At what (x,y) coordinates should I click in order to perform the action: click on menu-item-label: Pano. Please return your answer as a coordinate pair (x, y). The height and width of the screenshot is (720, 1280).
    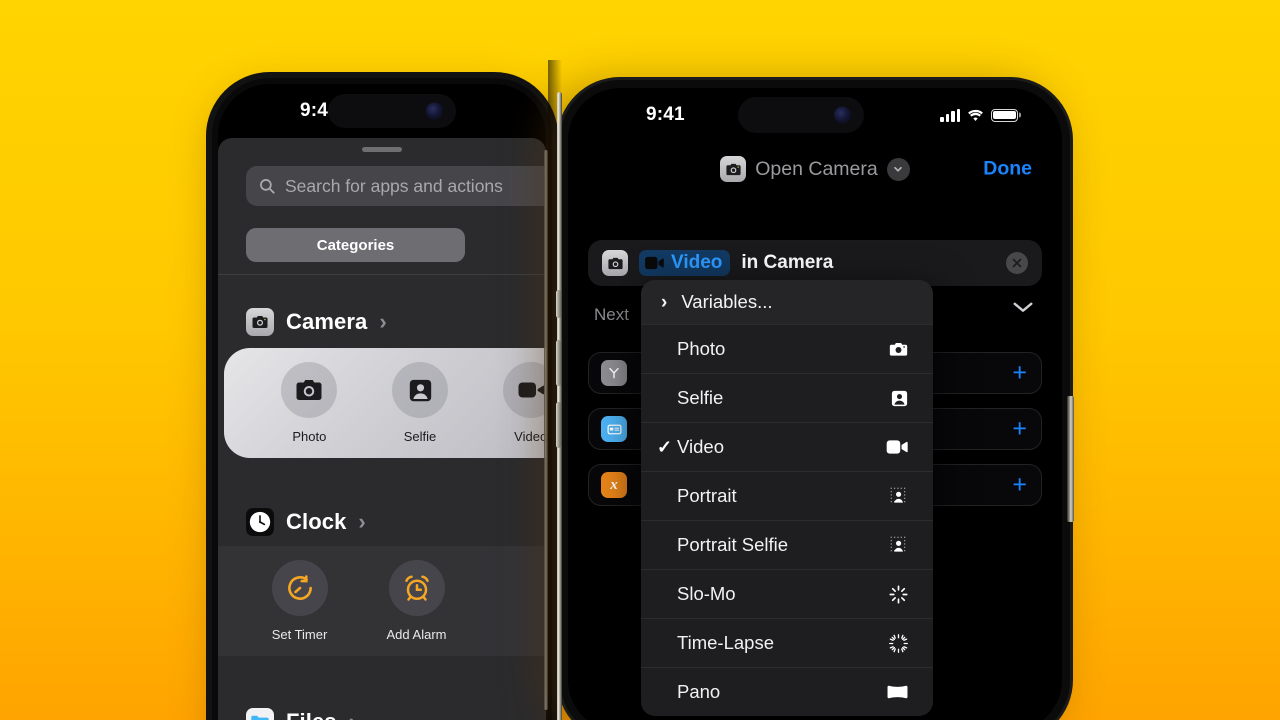
    Looking at the image, I should click on (699, 691).